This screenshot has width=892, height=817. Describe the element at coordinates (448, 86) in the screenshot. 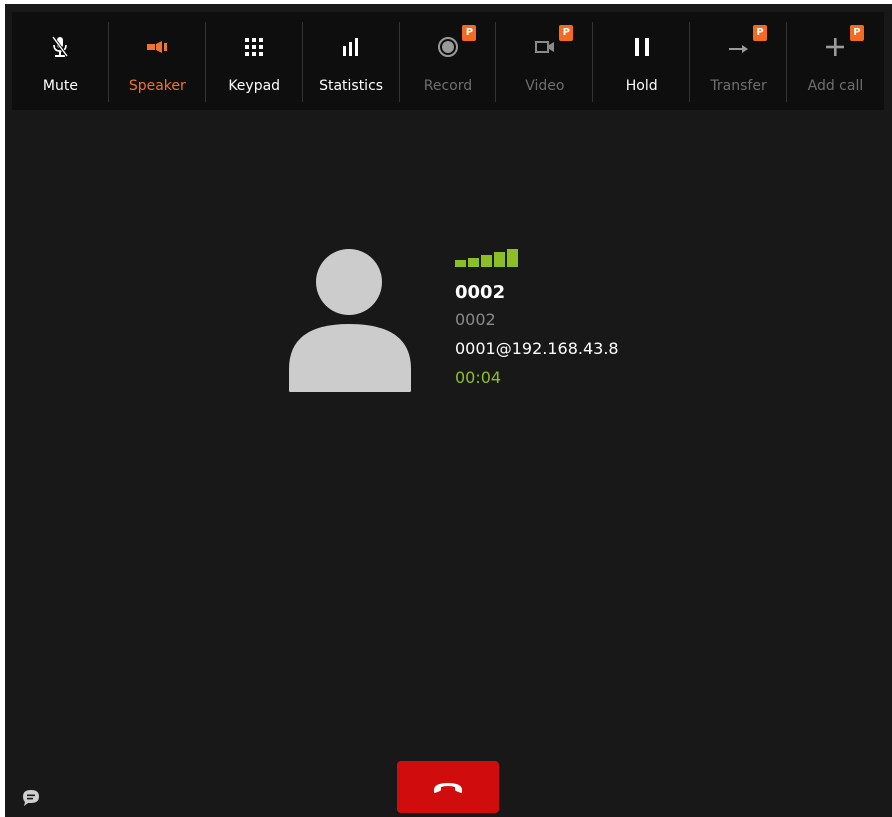

I see `record-label: Record` at that location.